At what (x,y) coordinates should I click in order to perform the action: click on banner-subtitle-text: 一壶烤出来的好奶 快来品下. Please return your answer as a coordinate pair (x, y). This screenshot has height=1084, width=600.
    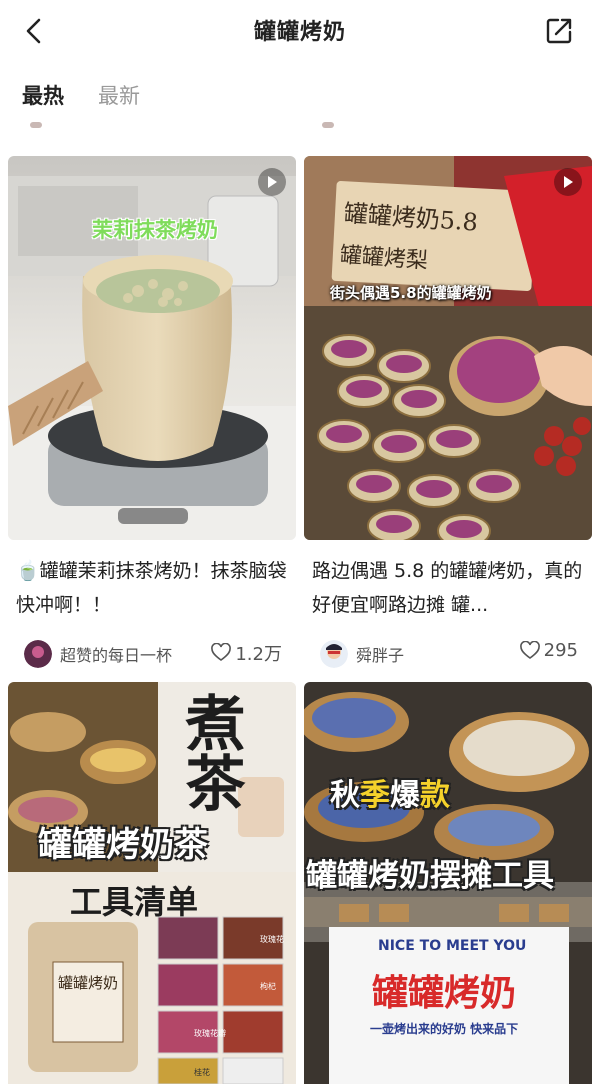
    Looking at the image, I should click on (444, 1029).